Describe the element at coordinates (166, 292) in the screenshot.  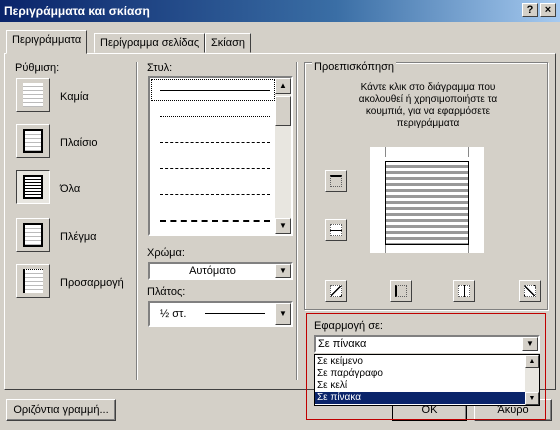
I see `width-label: Πλάτος:` at that location.